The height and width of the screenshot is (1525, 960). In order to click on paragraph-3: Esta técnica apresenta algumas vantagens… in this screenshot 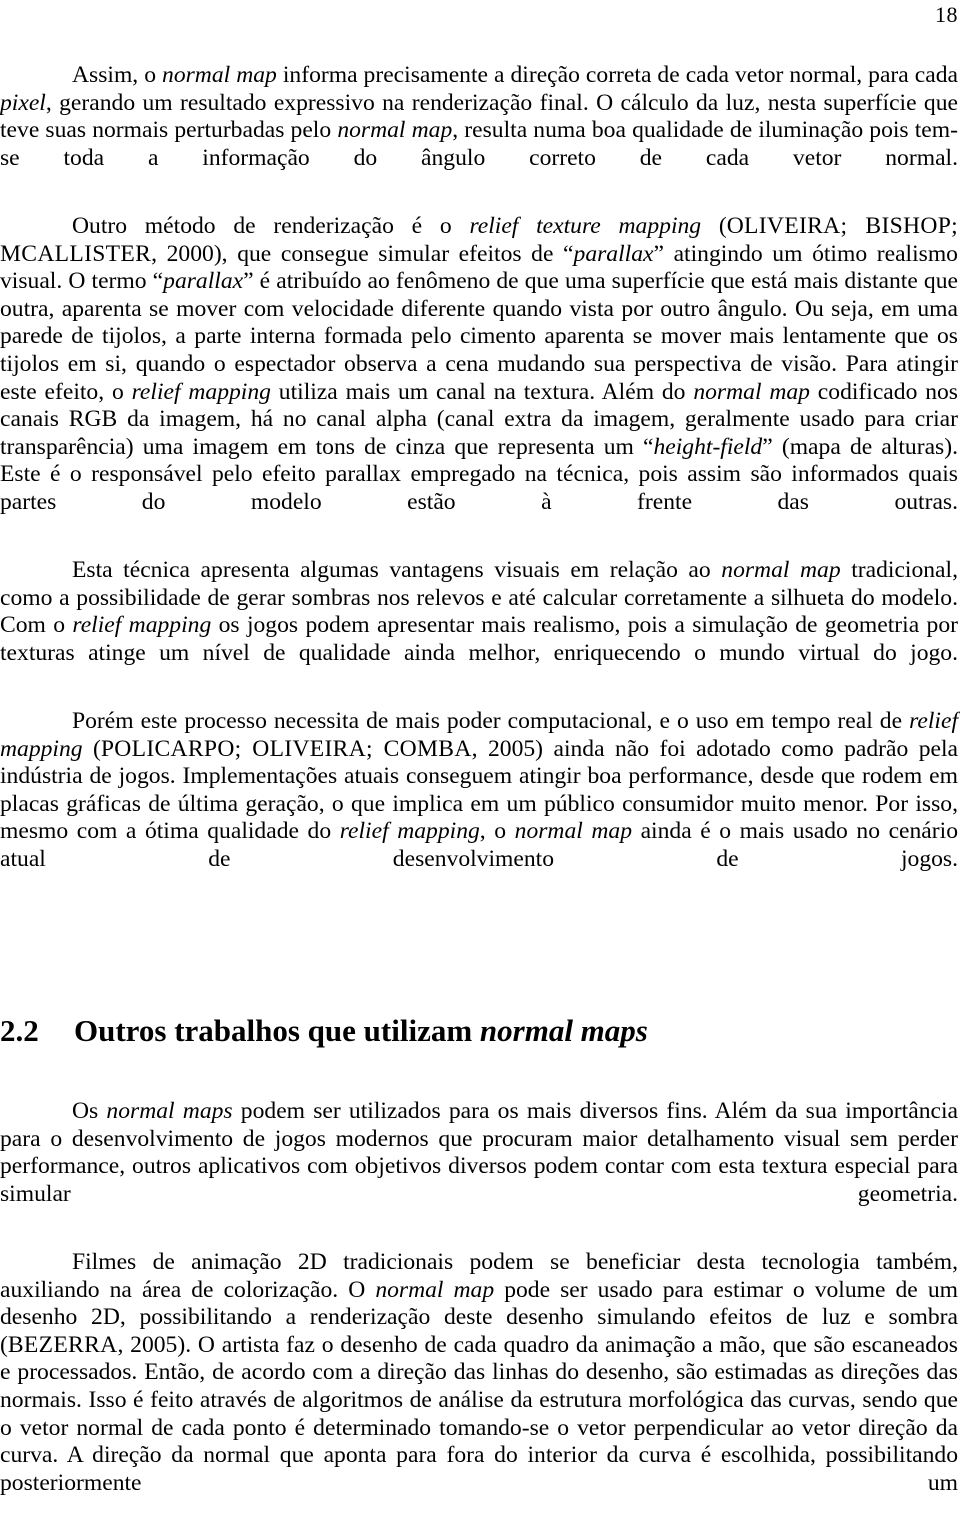, I will do `click(479, 626)`.